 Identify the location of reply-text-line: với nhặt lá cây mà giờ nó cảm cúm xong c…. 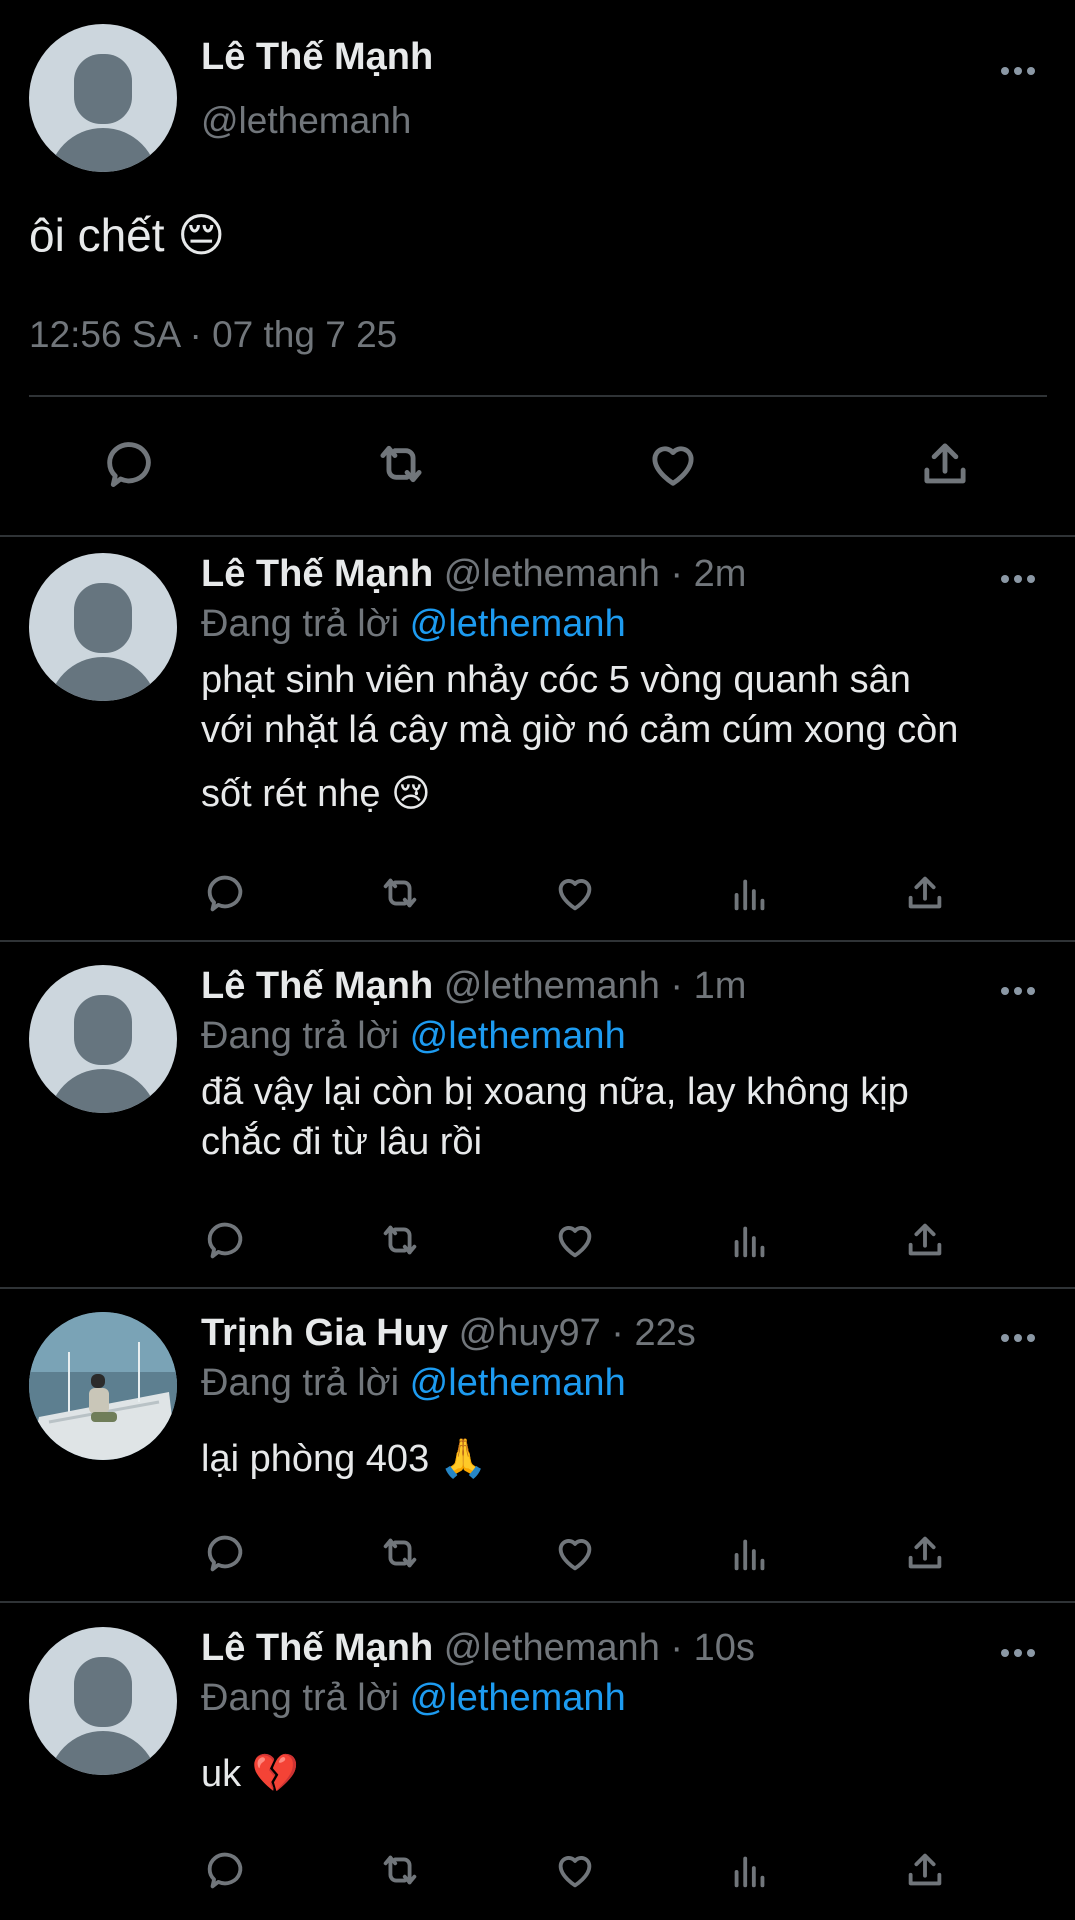
(580, 730).